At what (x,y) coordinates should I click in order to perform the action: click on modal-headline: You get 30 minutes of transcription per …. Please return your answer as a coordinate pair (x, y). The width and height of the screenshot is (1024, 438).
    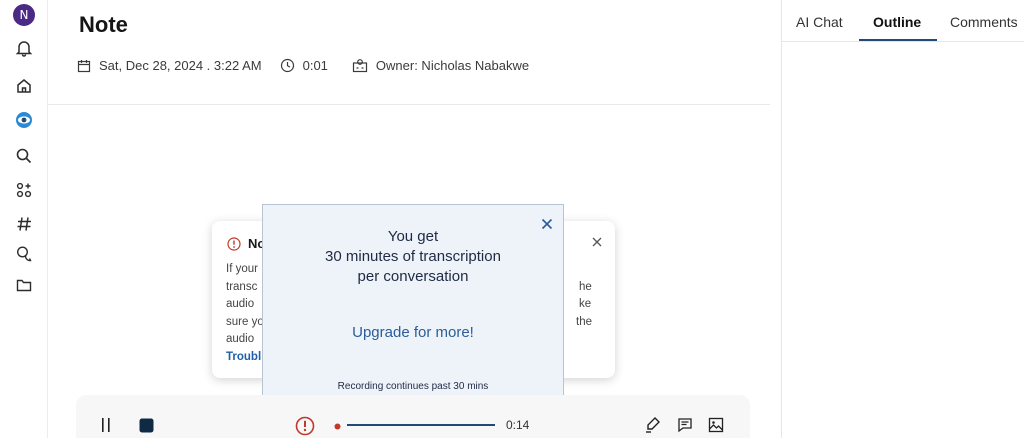
    Looking at the image, I should click on (413, 257).